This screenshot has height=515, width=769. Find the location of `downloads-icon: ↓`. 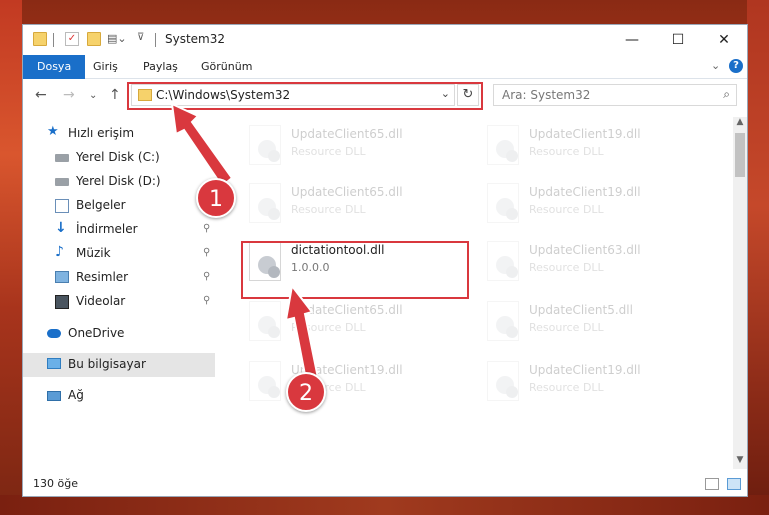

downloads-icon: ↓ is located at coordinates (61, 228).